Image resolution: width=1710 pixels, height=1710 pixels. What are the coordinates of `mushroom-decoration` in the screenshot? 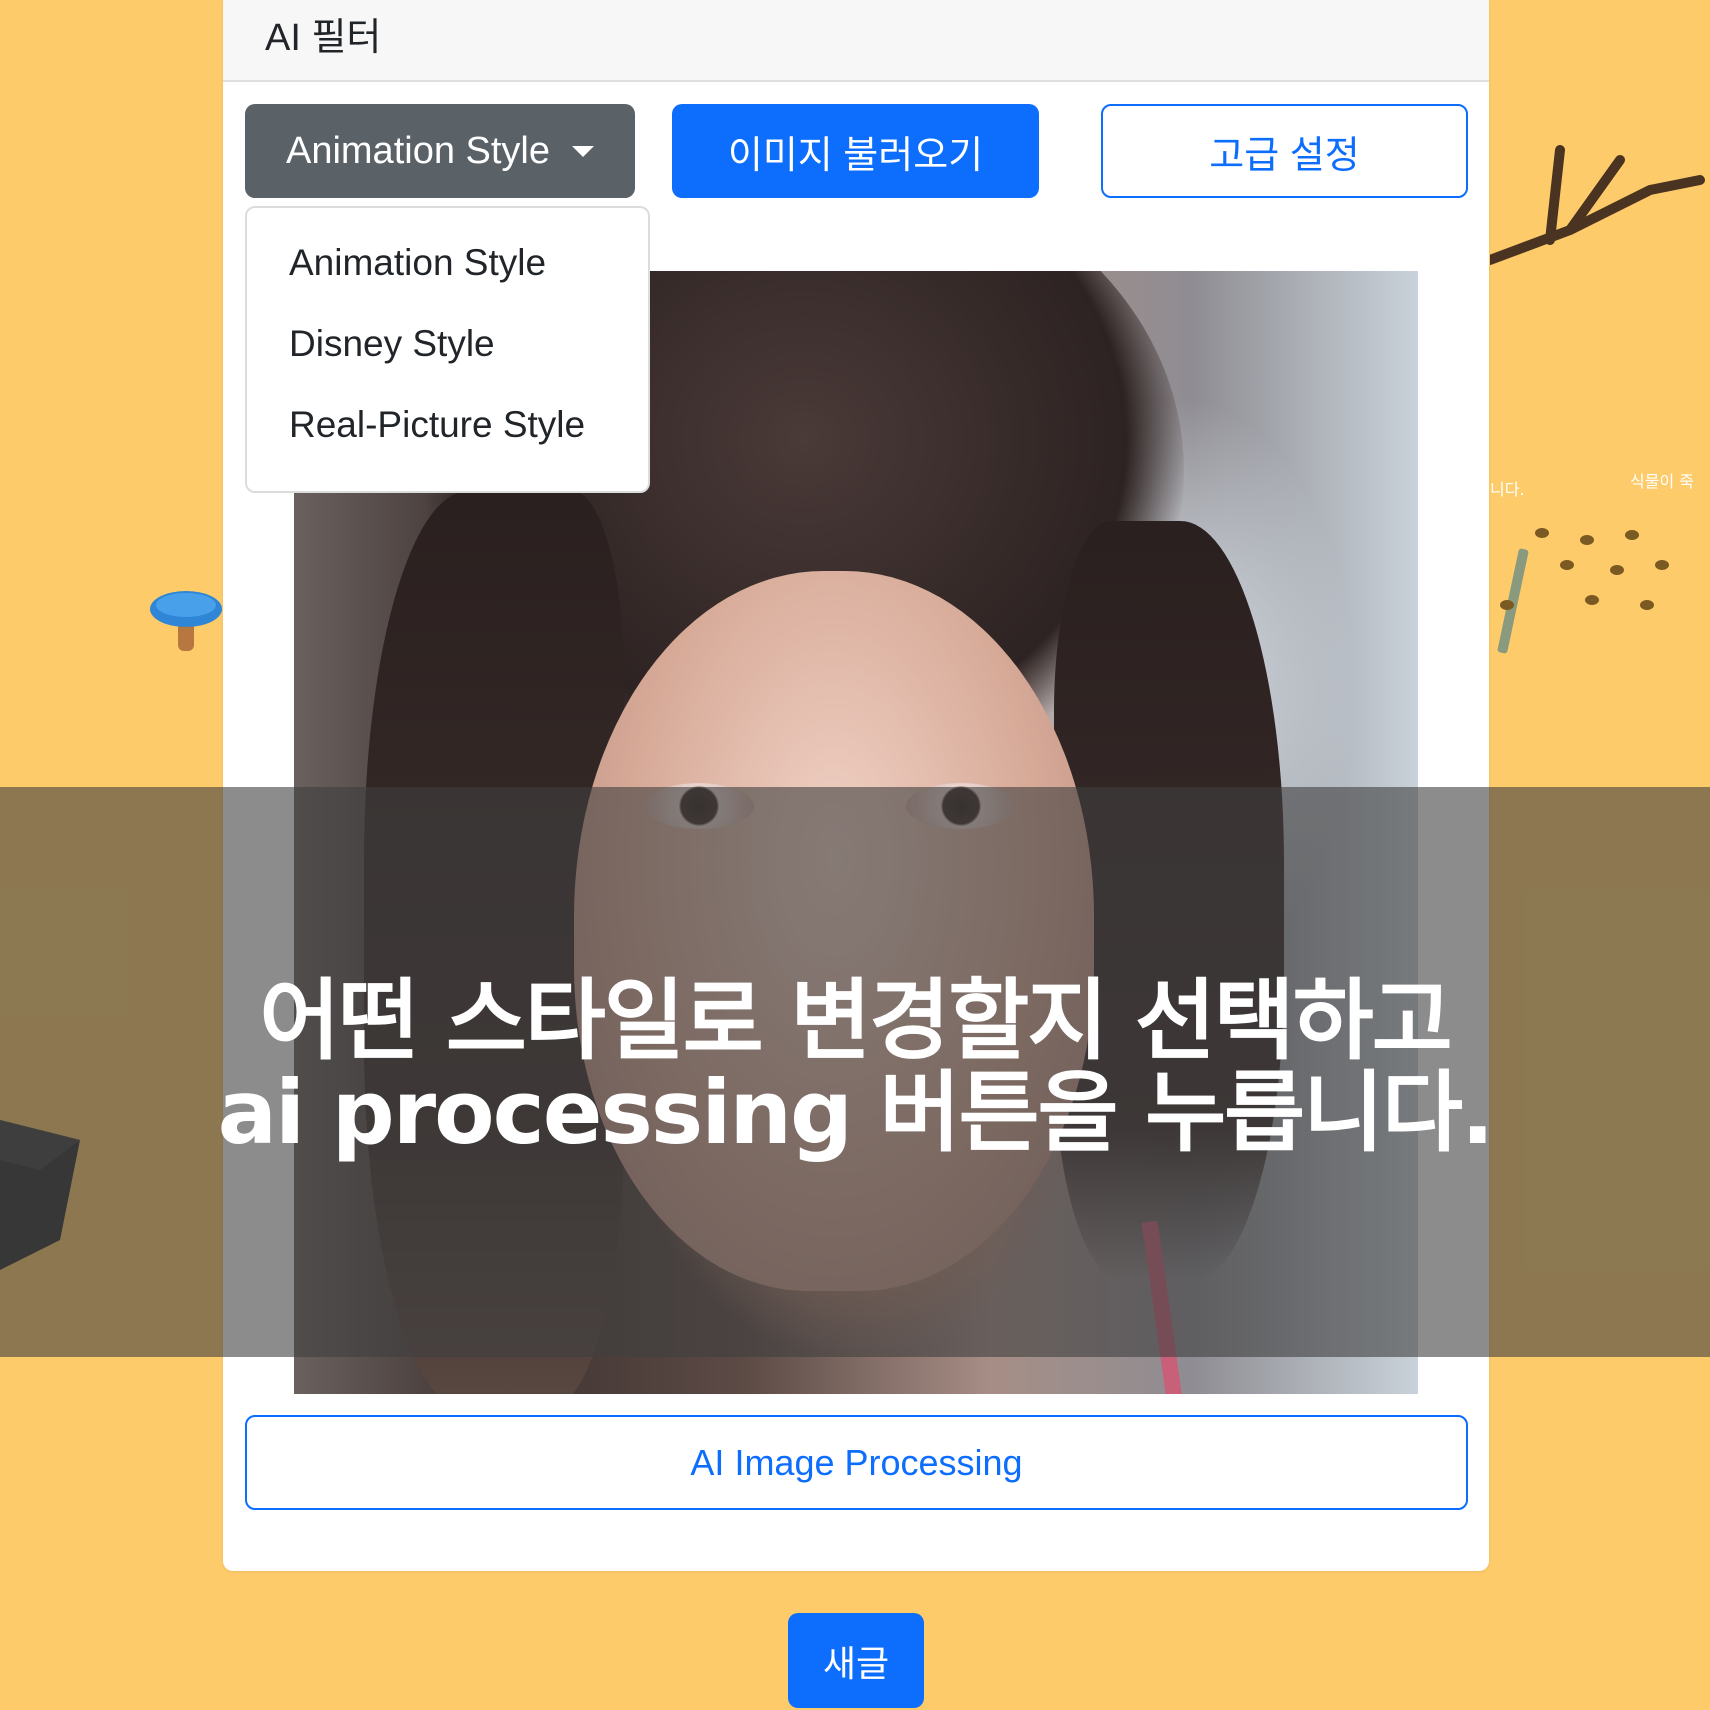 It's located at (186, 621).